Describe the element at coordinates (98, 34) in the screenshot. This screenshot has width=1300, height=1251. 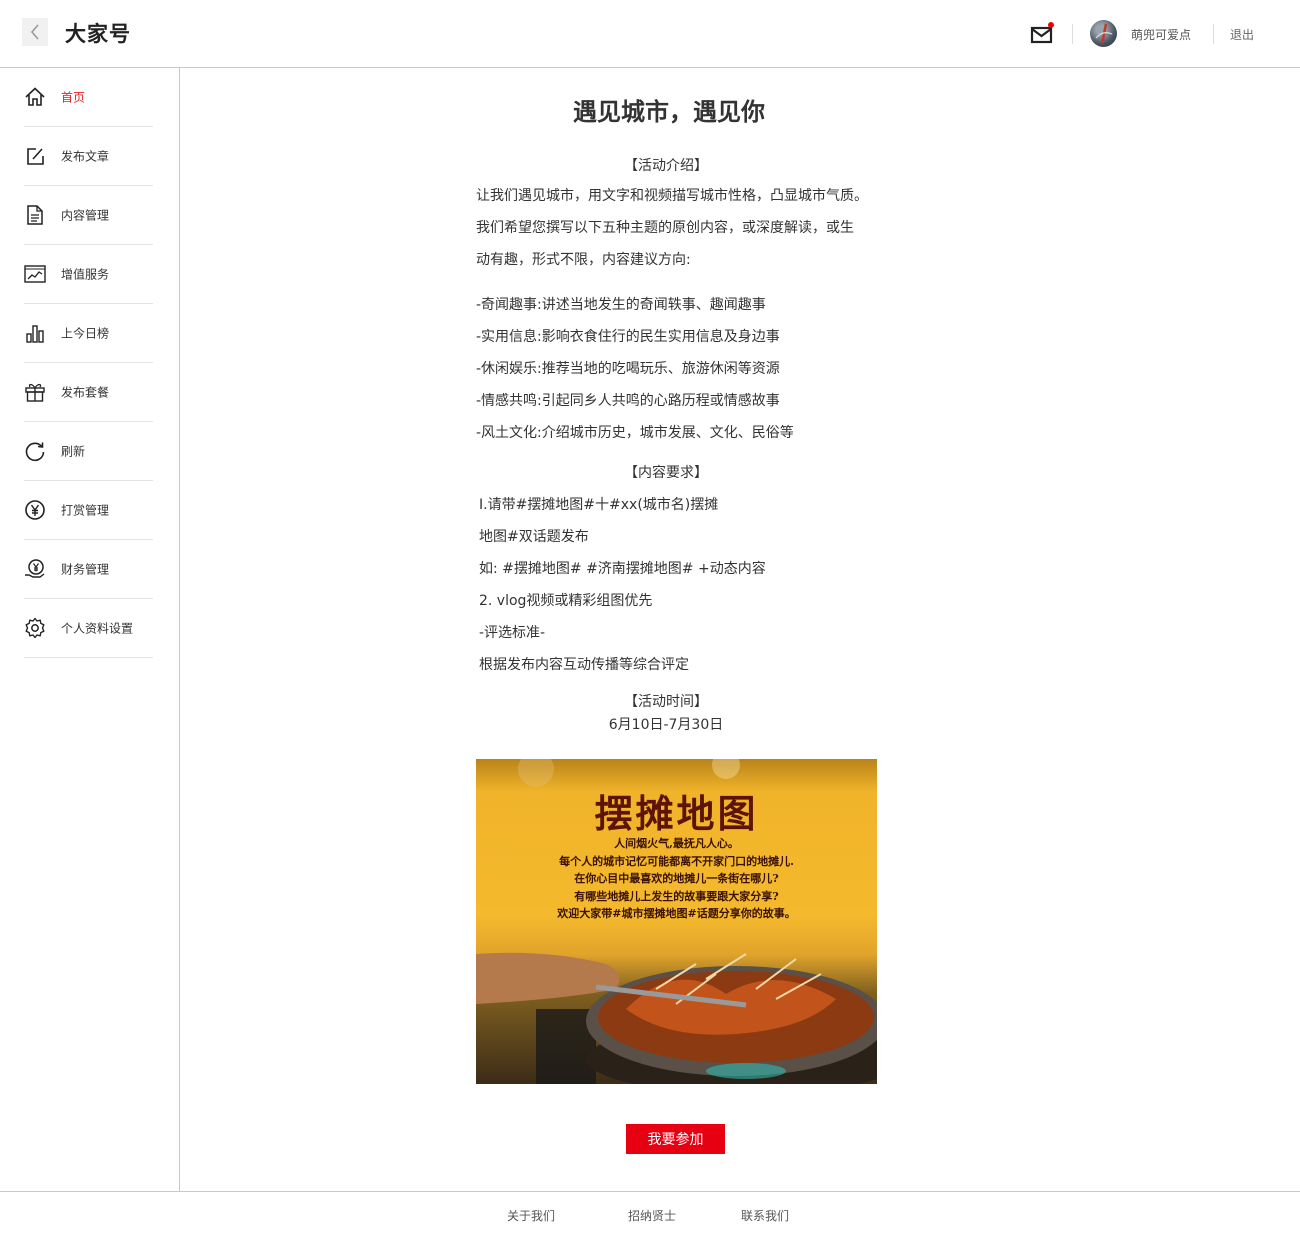
I see `app-title: 大家号` at that location.